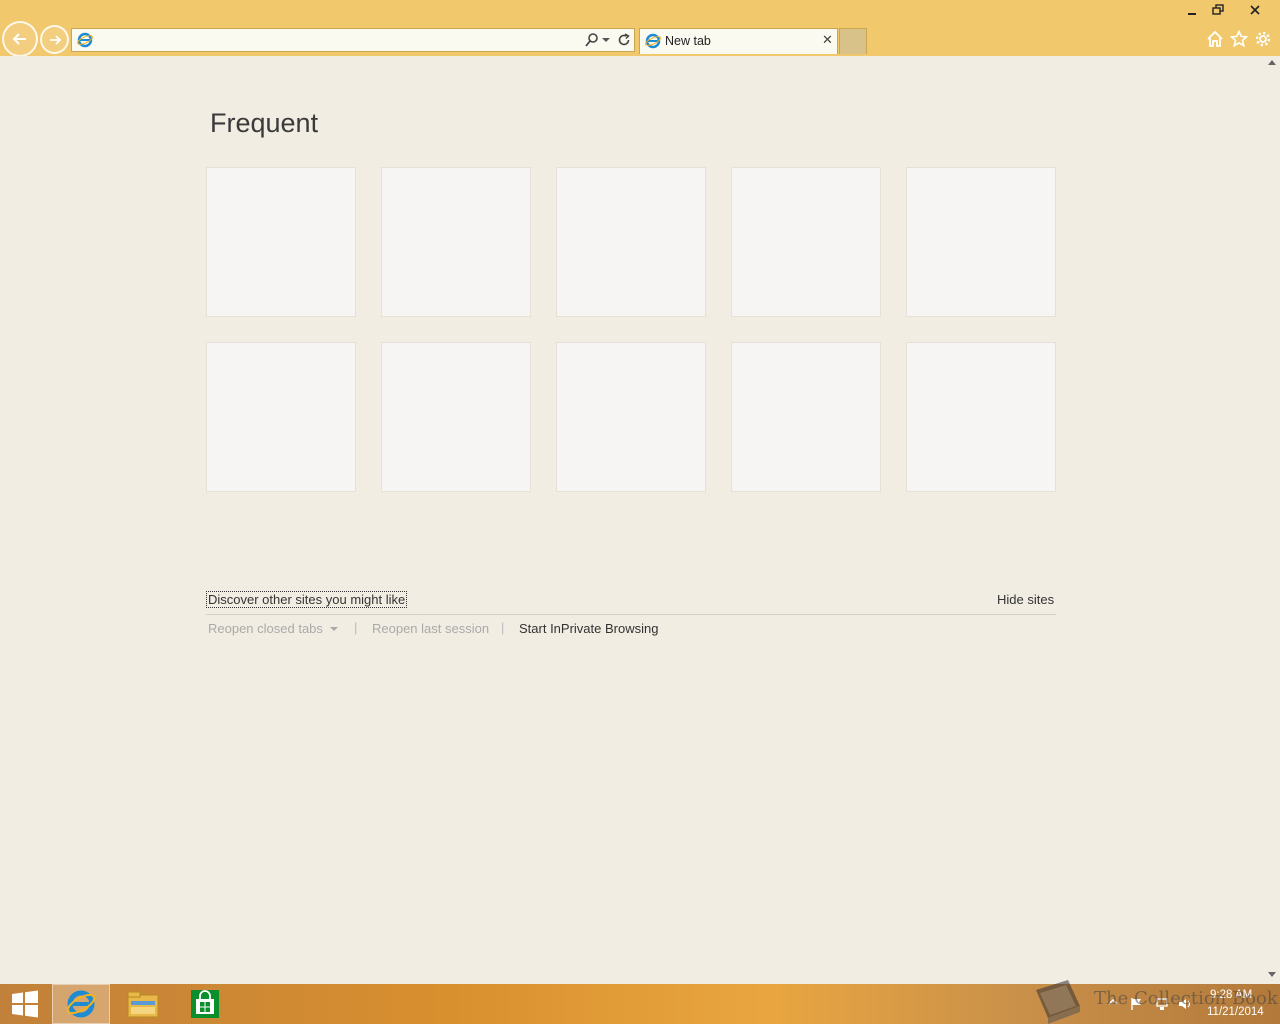 The image size is (1280, 1024). Describe the element at coordinates (1058, 1002) in the screenshot. I see `book-icon` at that location.